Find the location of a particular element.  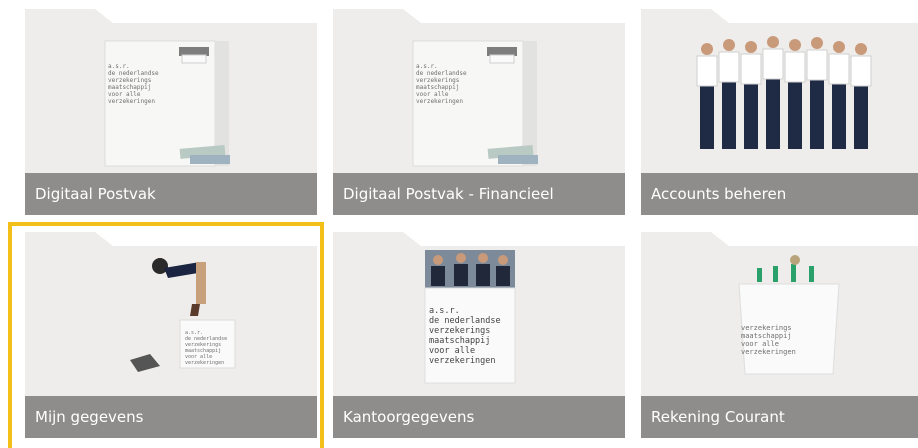

tile-label: Rekening Courant is located at coordinates (779, 417).